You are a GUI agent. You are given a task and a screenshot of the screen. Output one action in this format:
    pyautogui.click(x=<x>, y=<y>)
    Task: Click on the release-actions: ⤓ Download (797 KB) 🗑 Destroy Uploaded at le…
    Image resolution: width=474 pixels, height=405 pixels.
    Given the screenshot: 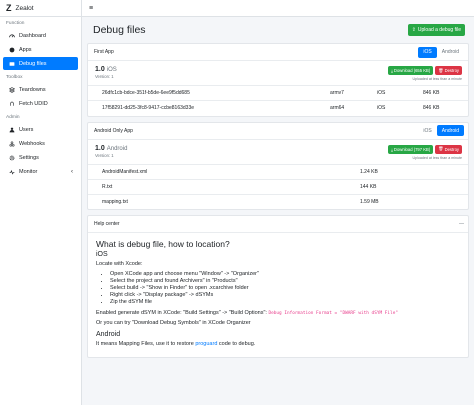 What is the action you would take?
    pyautogui.click(x=425, y=152)
    